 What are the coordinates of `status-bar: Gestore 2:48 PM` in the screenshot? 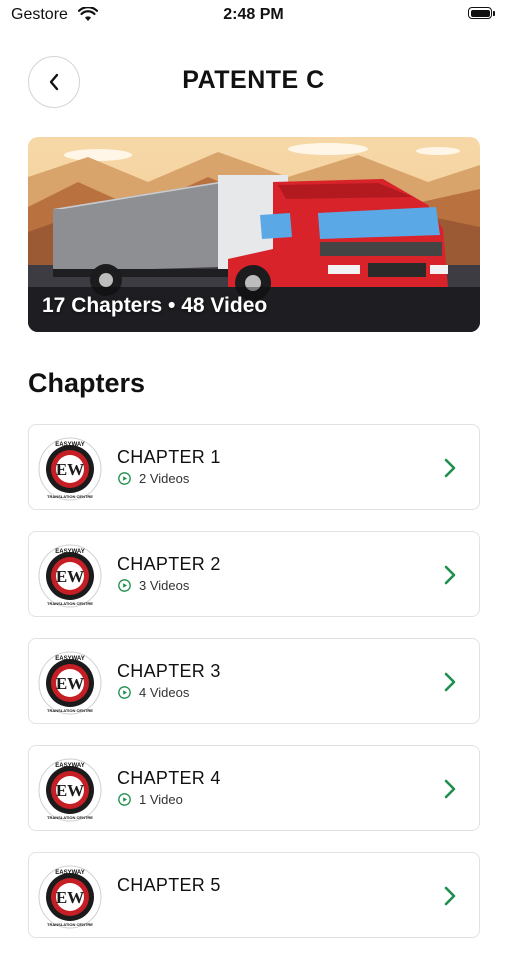 It's located at (253, 16).